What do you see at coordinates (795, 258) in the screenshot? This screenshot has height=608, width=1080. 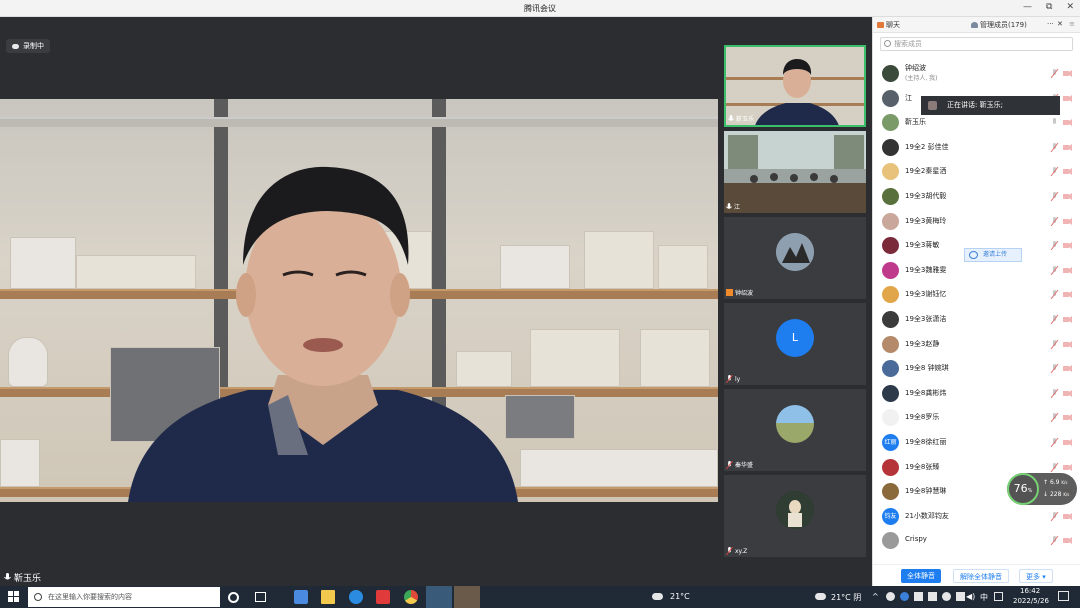 I see `video-tile: 钟绍波` at bounding box center [795, 258].